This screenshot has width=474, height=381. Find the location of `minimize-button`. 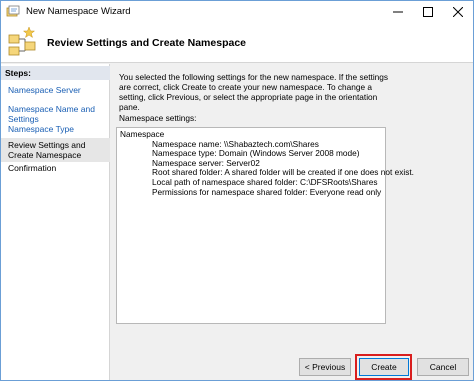

minimize-button is located at coordinates (398, 12).